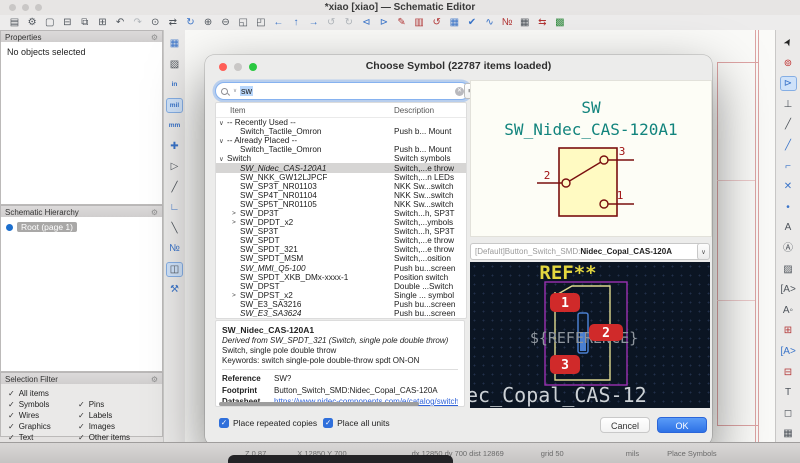 The width and height of the screenshot is (800, 463). What do you see at coordinates (341, 186) in the screenshot?
I see `symbol-tree-row: SW_SP3T_NR01103 NKK Sw...switch` at bounding box center [341, 186].